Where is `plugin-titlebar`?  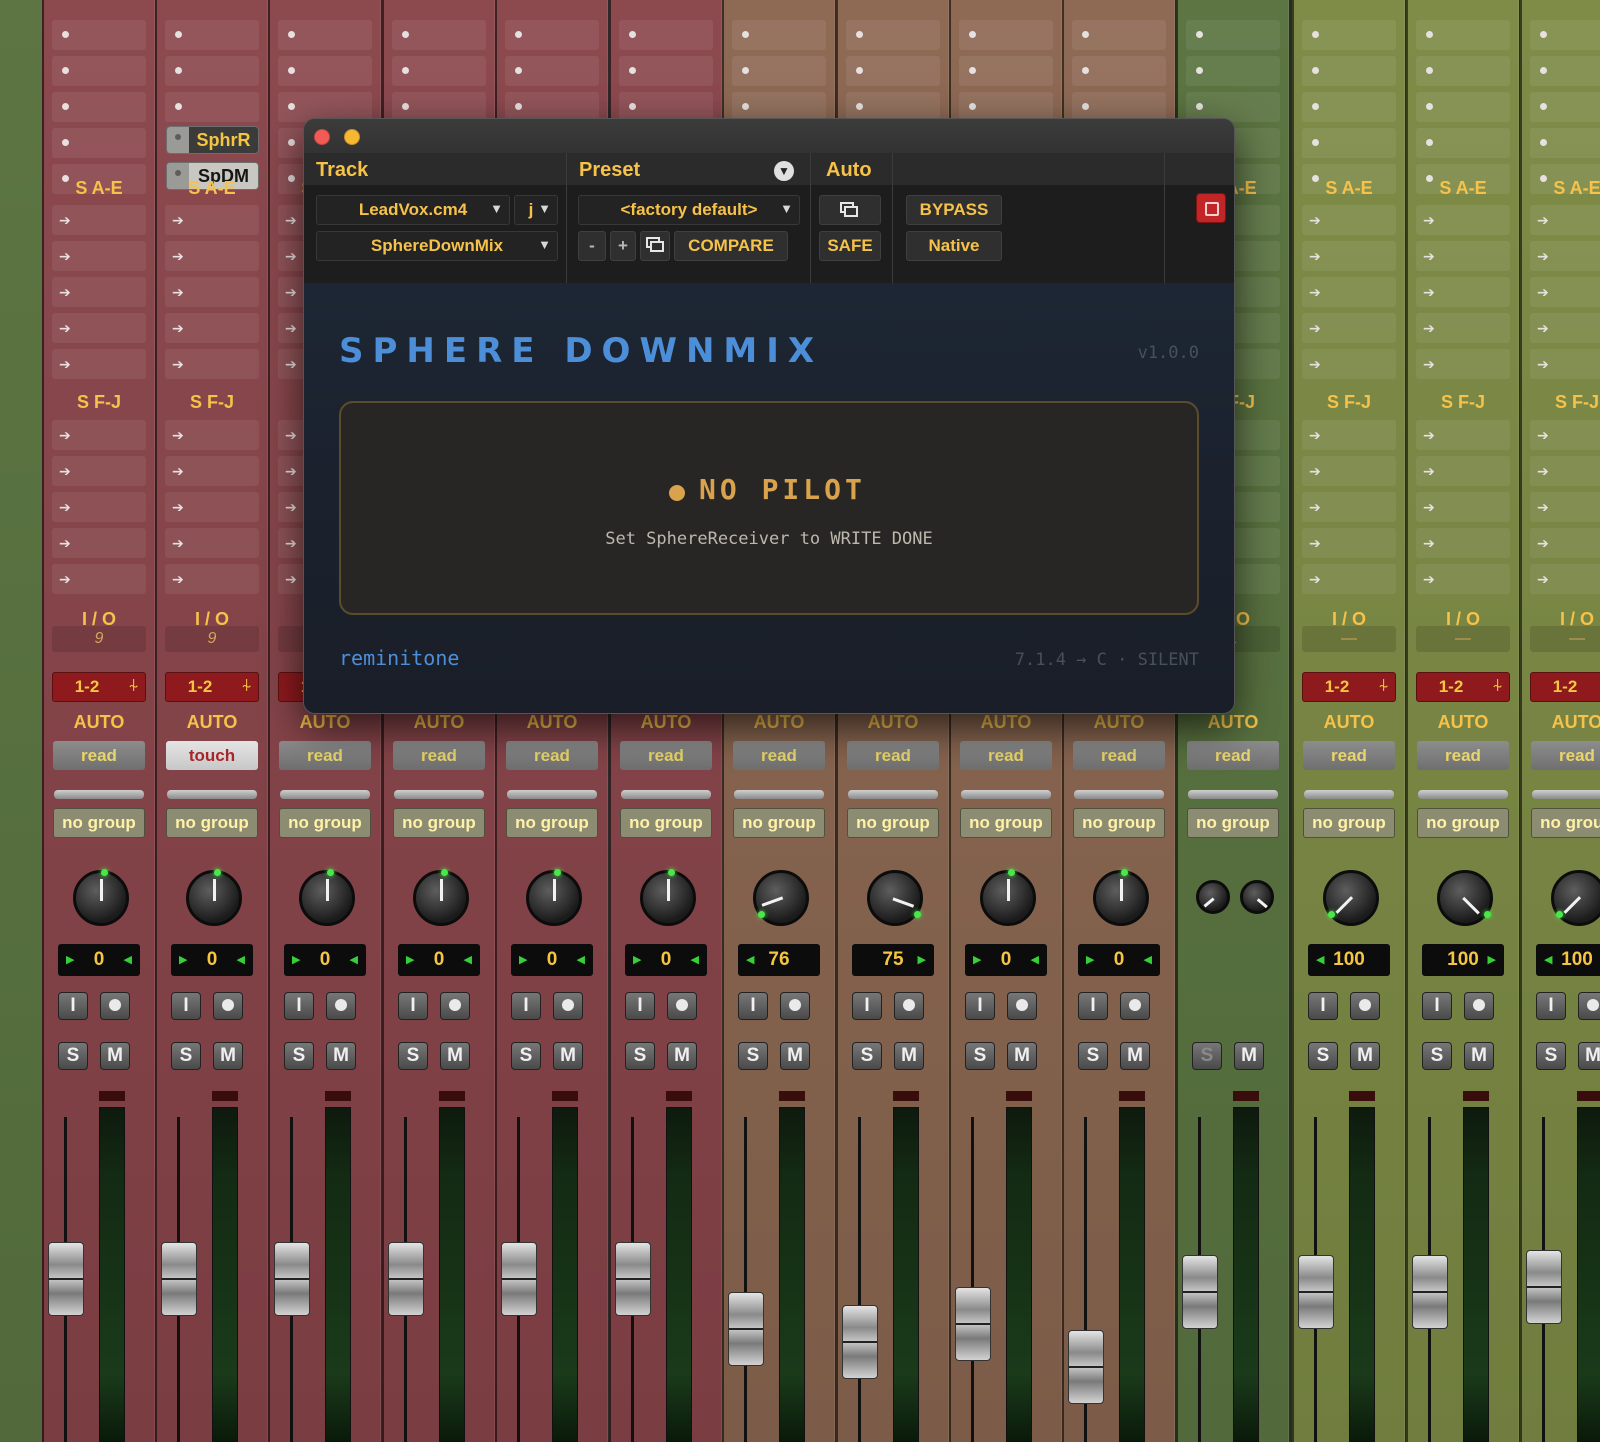 plugin-titlebar is located at coordinates (769, 136).